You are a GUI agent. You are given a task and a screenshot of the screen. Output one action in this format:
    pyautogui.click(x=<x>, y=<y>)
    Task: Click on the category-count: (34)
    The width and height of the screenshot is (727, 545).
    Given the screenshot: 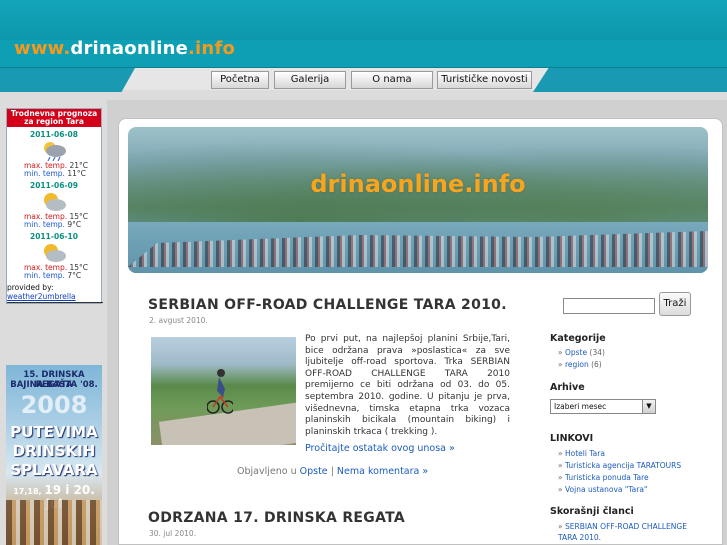 What is the action you would take?
    pyautogui.click(x=597, y=352)
    